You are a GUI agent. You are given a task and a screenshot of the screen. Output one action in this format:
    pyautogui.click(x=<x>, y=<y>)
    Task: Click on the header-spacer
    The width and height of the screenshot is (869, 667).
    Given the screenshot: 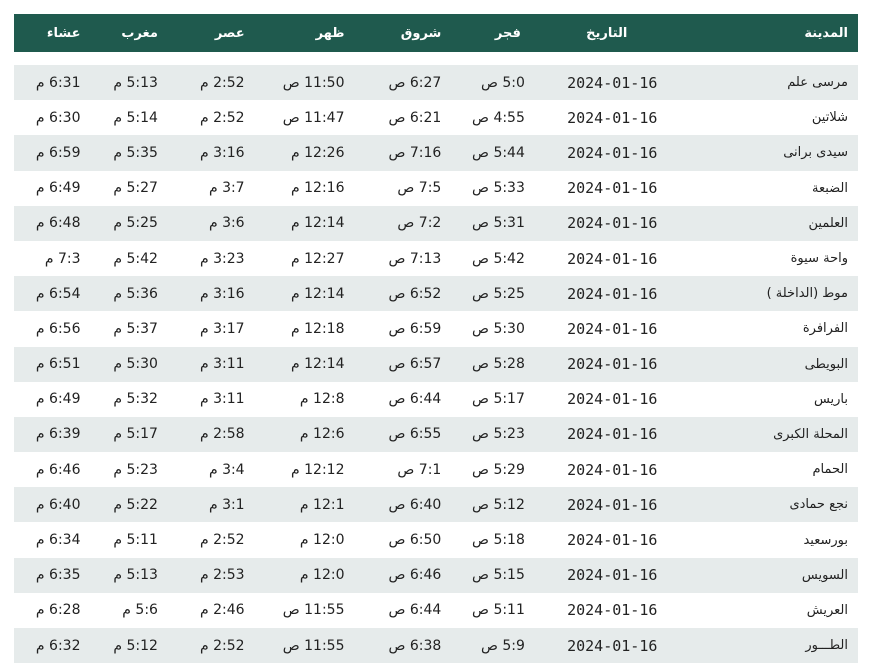 What is the action you would take?
    pyautogui.click(x=436, y=58)
    